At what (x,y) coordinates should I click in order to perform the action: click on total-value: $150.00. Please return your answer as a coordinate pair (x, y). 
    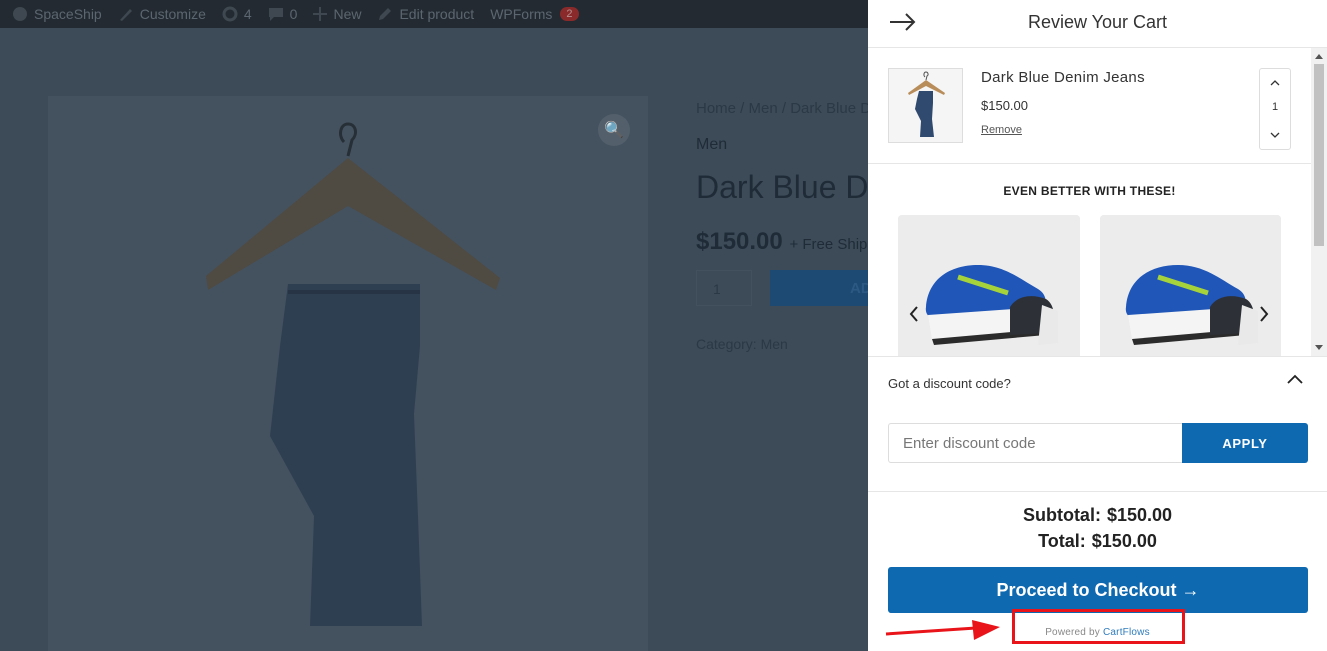
    Looking at the image, I should click on (1124, 541).